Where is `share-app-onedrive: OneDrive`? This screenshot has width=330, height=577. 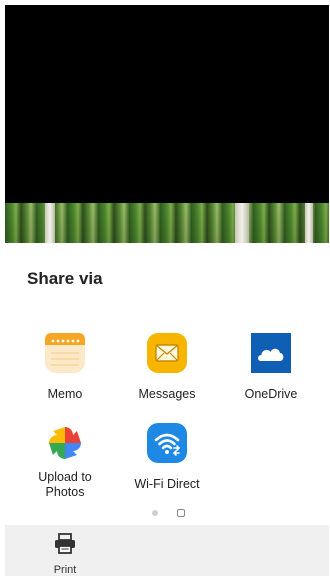 share-app-onedrive: OneDrive is located at coordinates (271, 366).